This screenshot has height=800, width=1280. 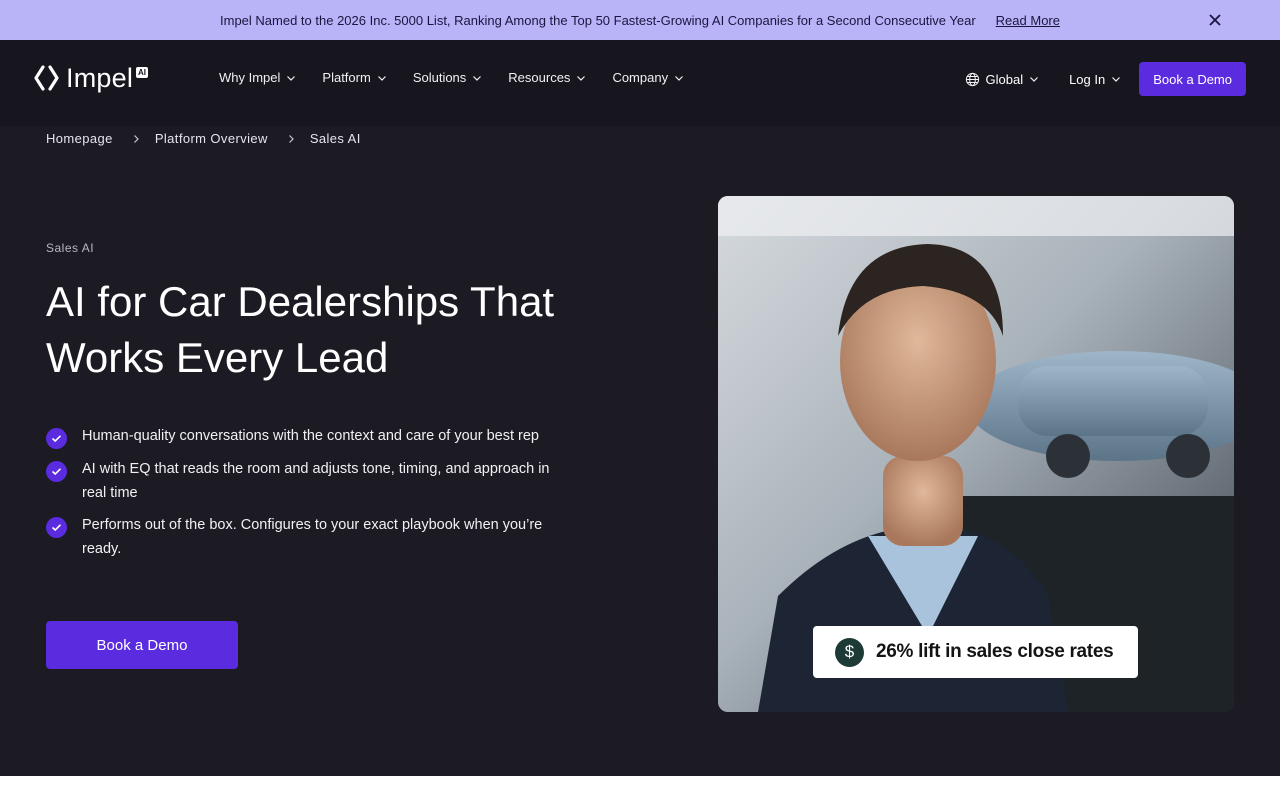 I want to click on login-label: Log In, so click(x=1087, y=79).